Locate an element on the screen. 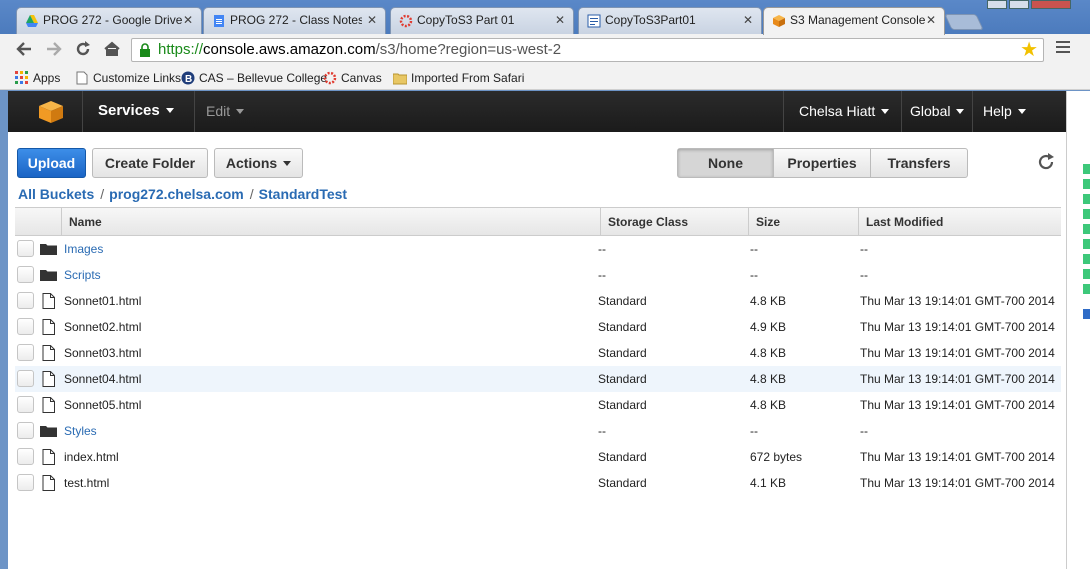 The width and height of the screenshot is (1090, 569). breadcrumb-folder: StandardTest is located at coordinates (303, 194).